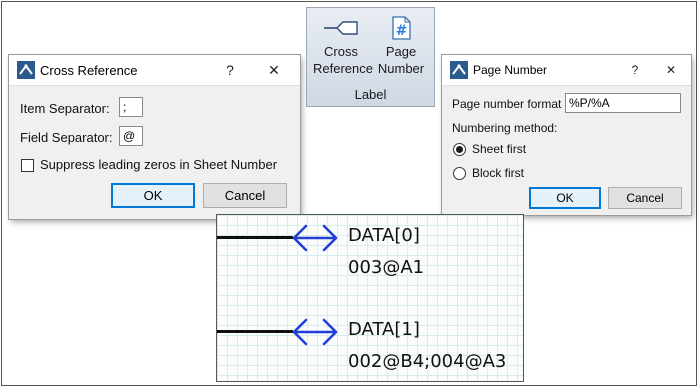  I want to click on net-name: DATA[0], so click(384, 235).